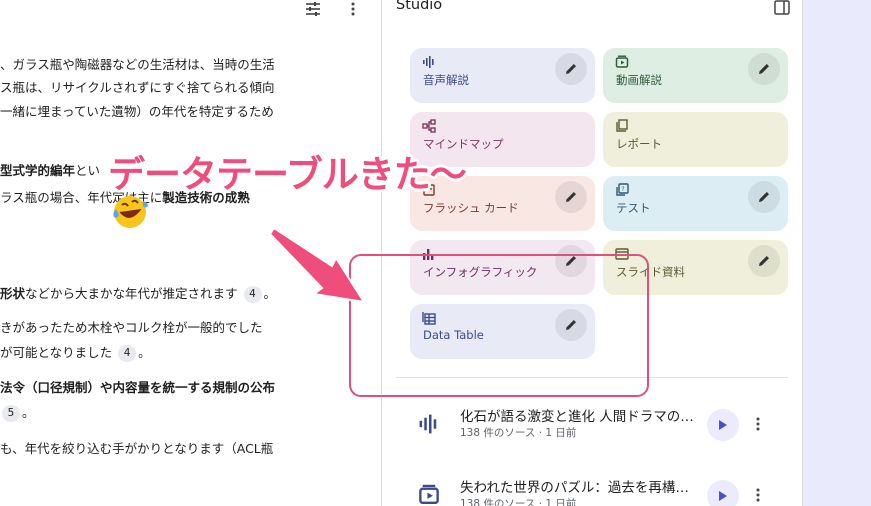 The image size is (871, 506). What do you see at coordinates (131, 293) in the screenshot?
I see `answer-text: などから大まかな年代が推定されます` at bounding box center [131, 293].